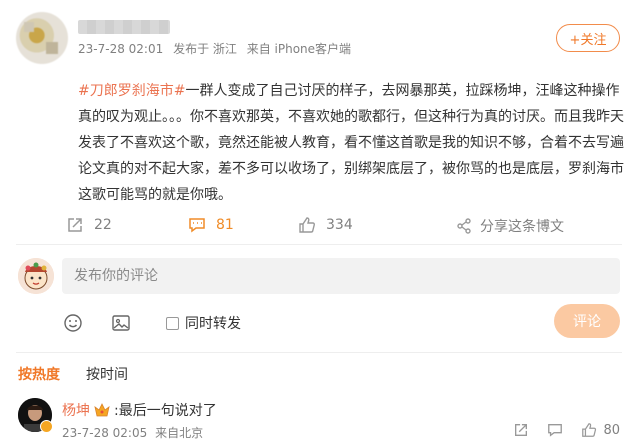  What do you see at coordinates (211, 225) in the screenshot?
I see `comment-button: 81` at bounding box center [211, 225].